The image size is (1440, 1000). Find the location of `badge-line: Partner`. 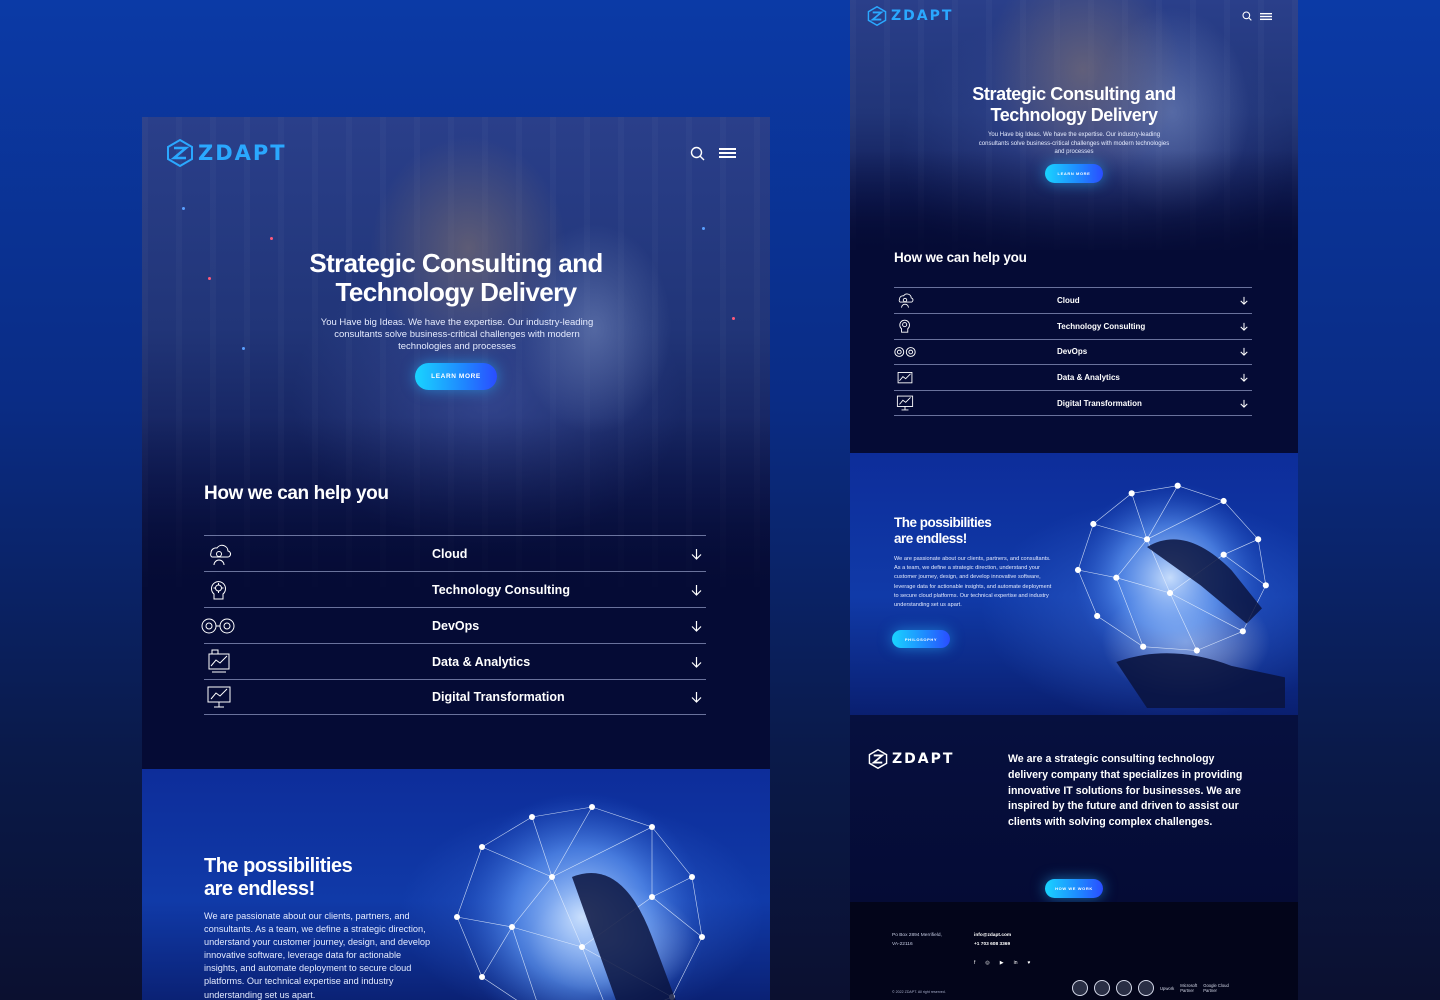

badge-line: Partner is located at coordinates (1210, 990).